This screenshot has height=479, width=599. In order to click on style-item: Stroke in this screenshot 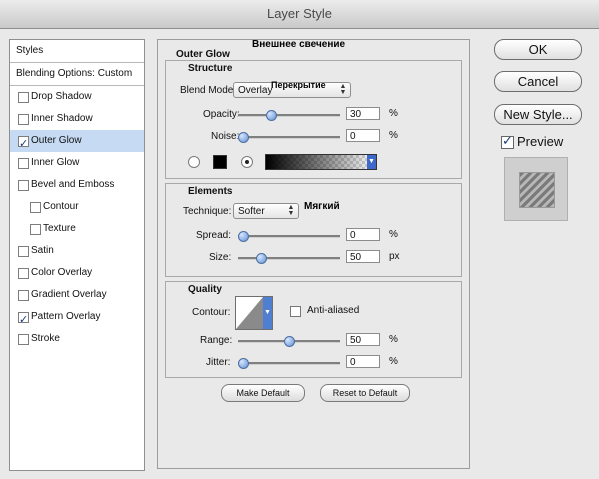, I will do `click(77, 339)`.